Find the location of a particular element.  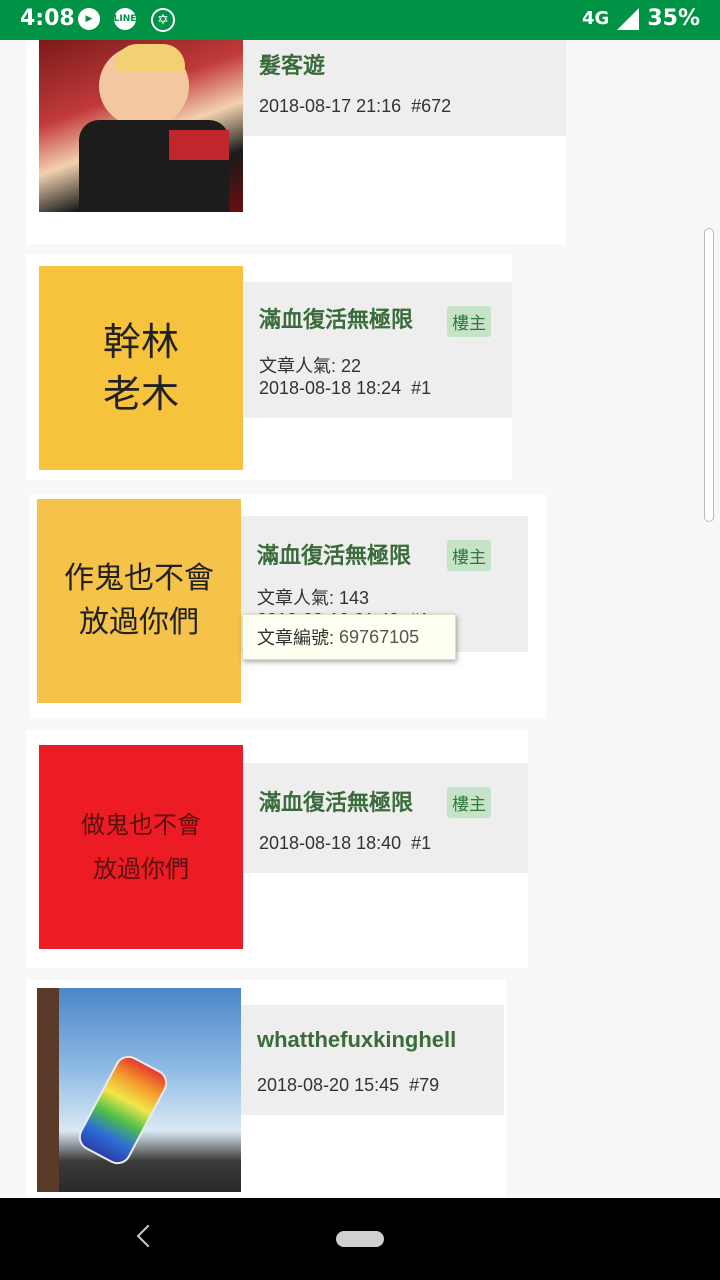

post-timestamp: 2018-08-20 15:45 #79 is located at coordinates (348, 1085).